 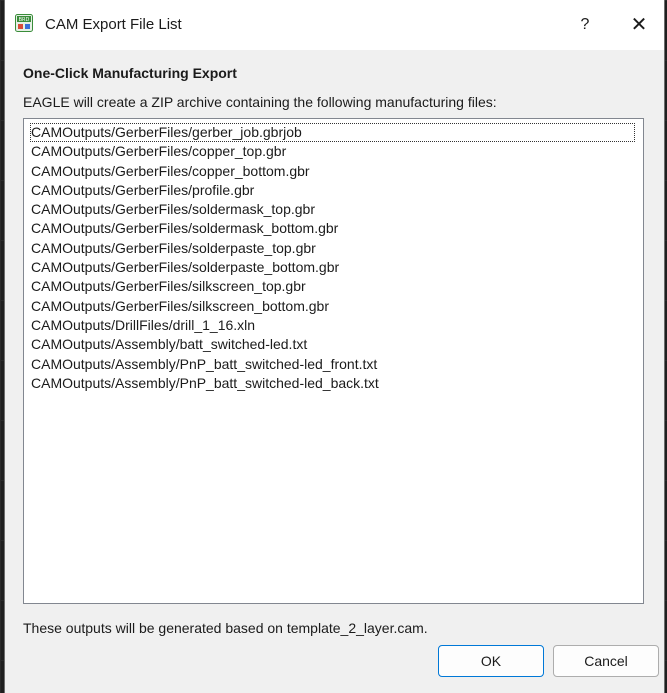 I want to click on list-item: CAMOutputs/GerberFiles/gerber_job.gbrjob, so click(x=332, y=133).